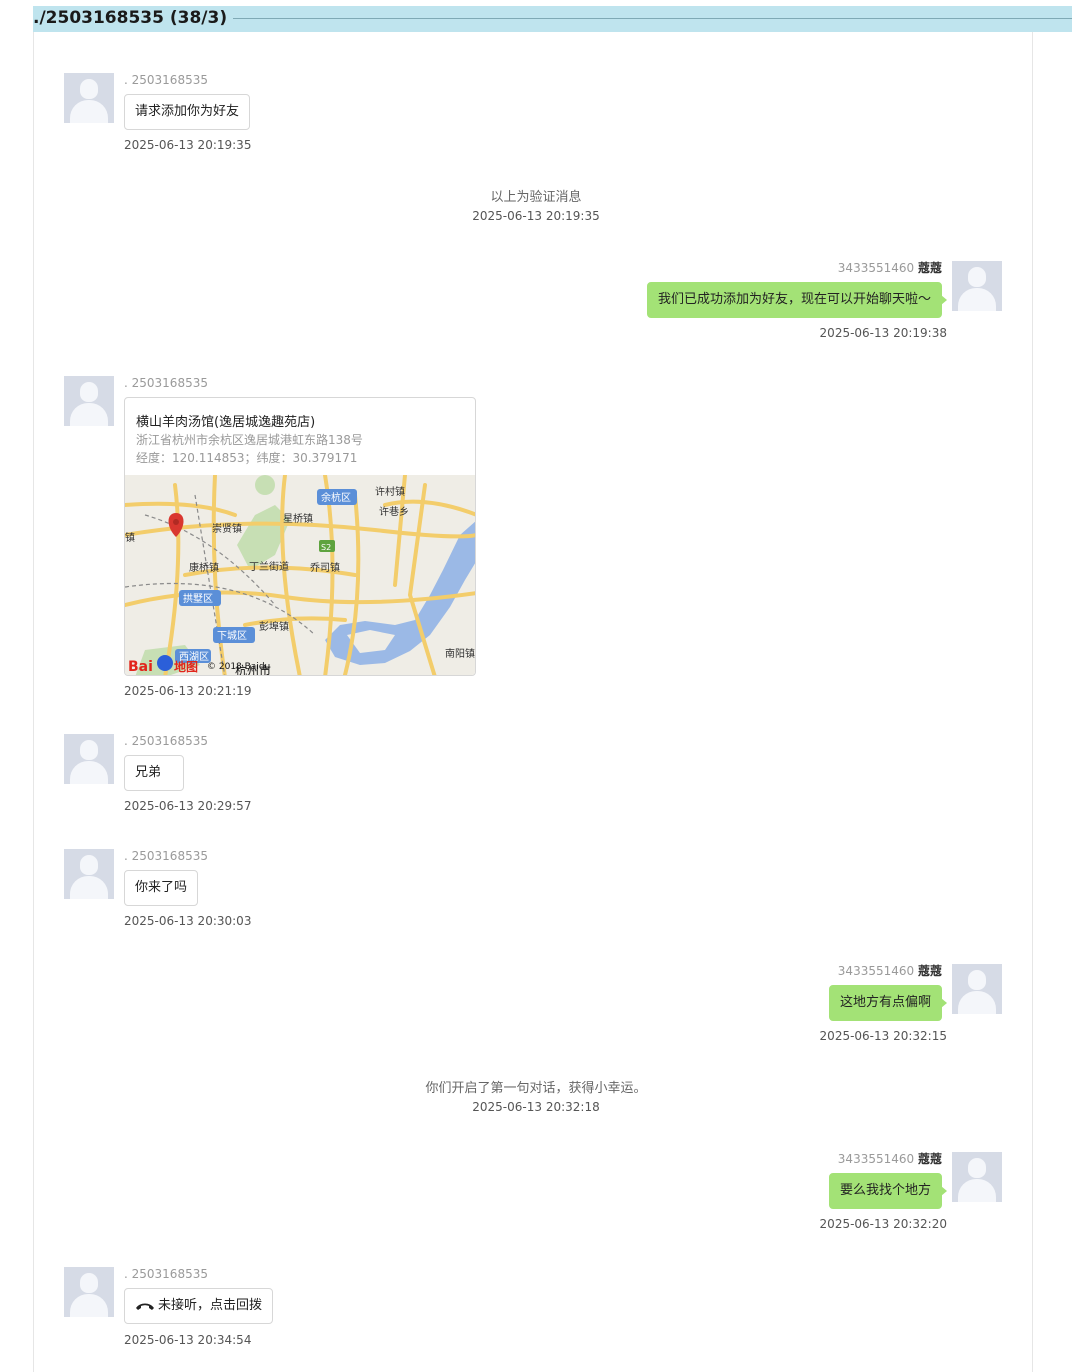 Image resolution: width=1072 pixels, height=1372 pixels. I want to click on message-time: 2025-06-13 20:32:20, so click(883, 1224).